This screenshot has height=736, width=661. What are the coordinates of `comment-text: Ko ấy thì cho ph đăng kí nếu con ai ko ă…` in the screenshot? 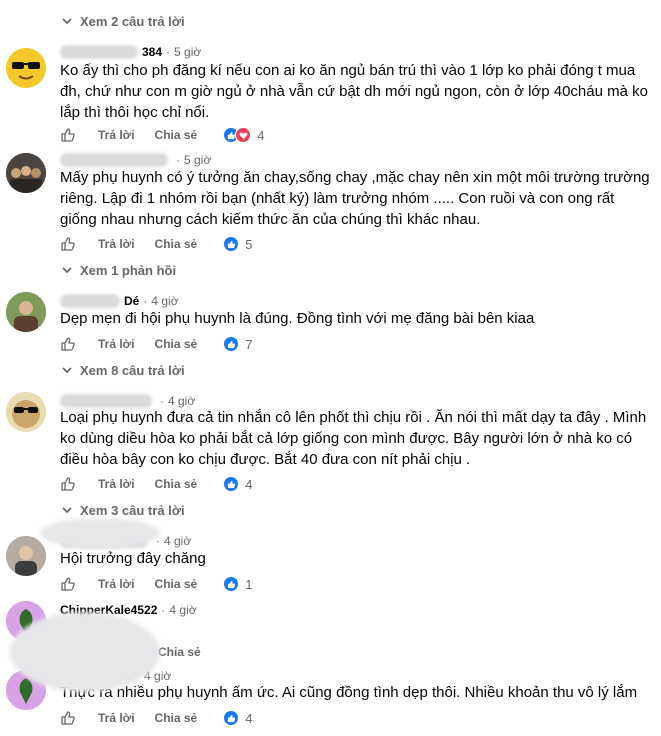 It's located at (354, 91).